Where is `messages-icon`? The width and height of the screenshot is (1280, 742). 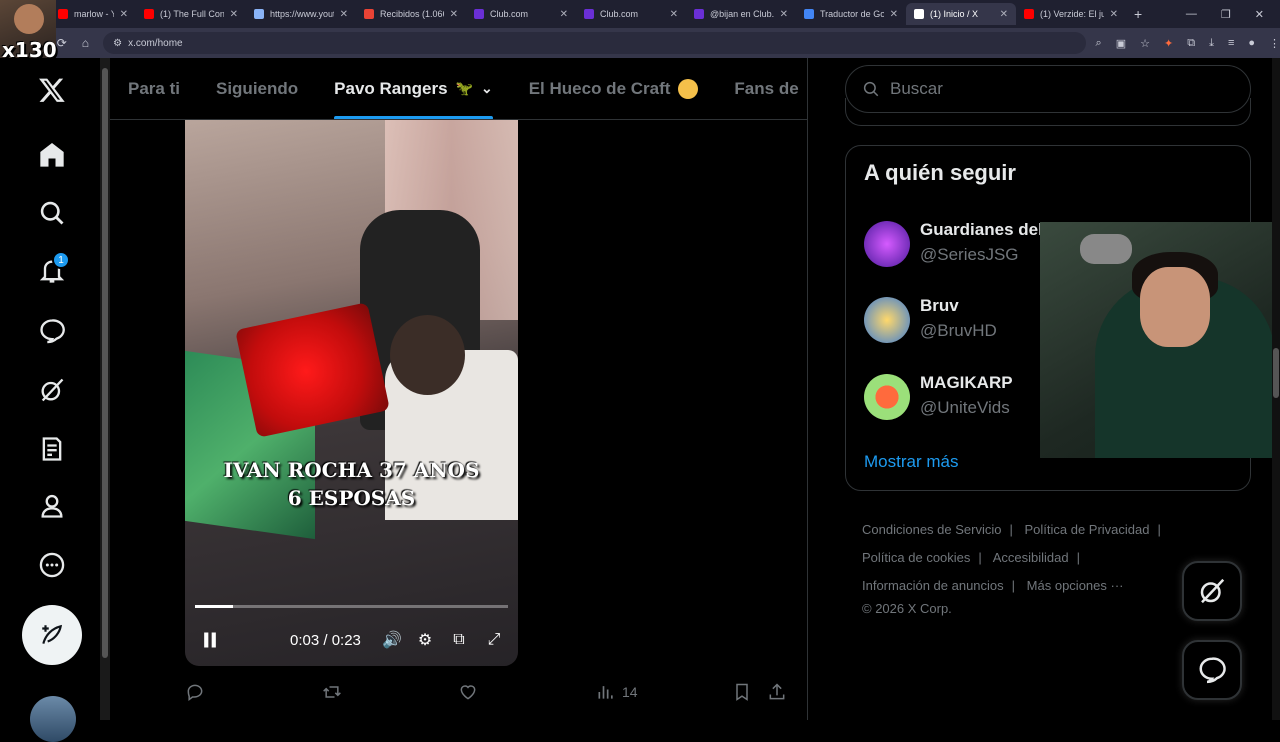
messages-icon is located at coordinates (52, 331).